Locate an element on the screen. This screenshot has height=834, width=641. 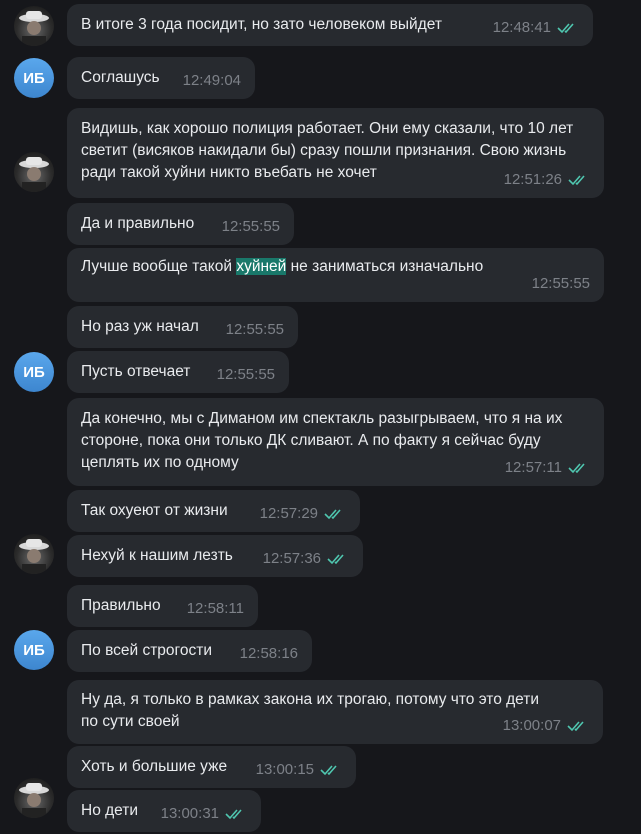
message-meta: 12:57:29 is located at coordinates (303, 514).